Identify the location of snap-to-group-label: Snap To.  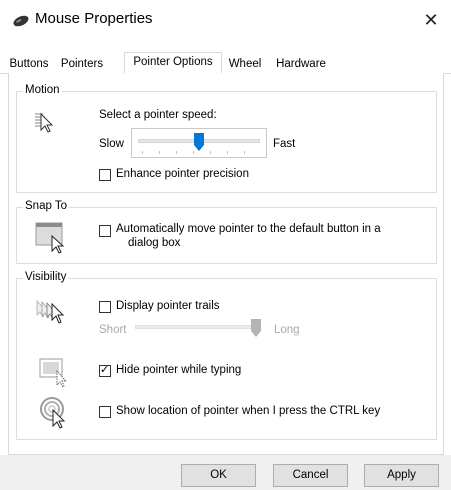
(46, 206).